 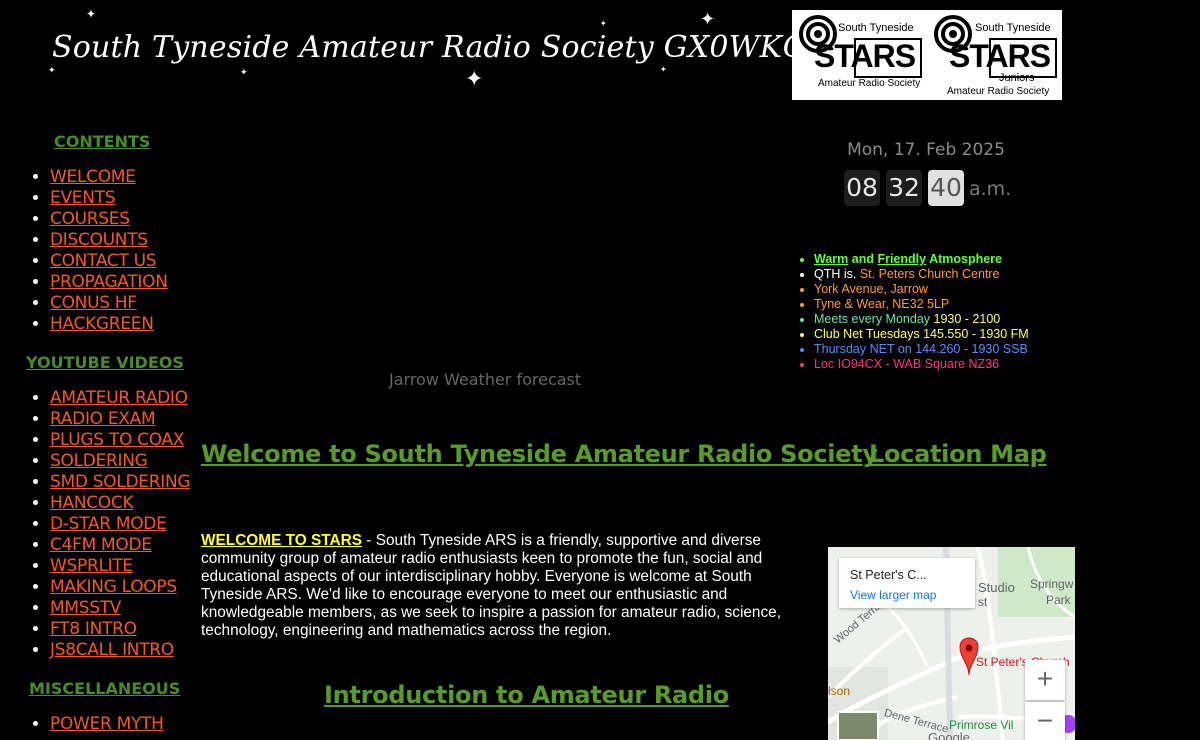 I want to click on nav-link-discounts: DISCOUNTS, so click(x=99, y=240).